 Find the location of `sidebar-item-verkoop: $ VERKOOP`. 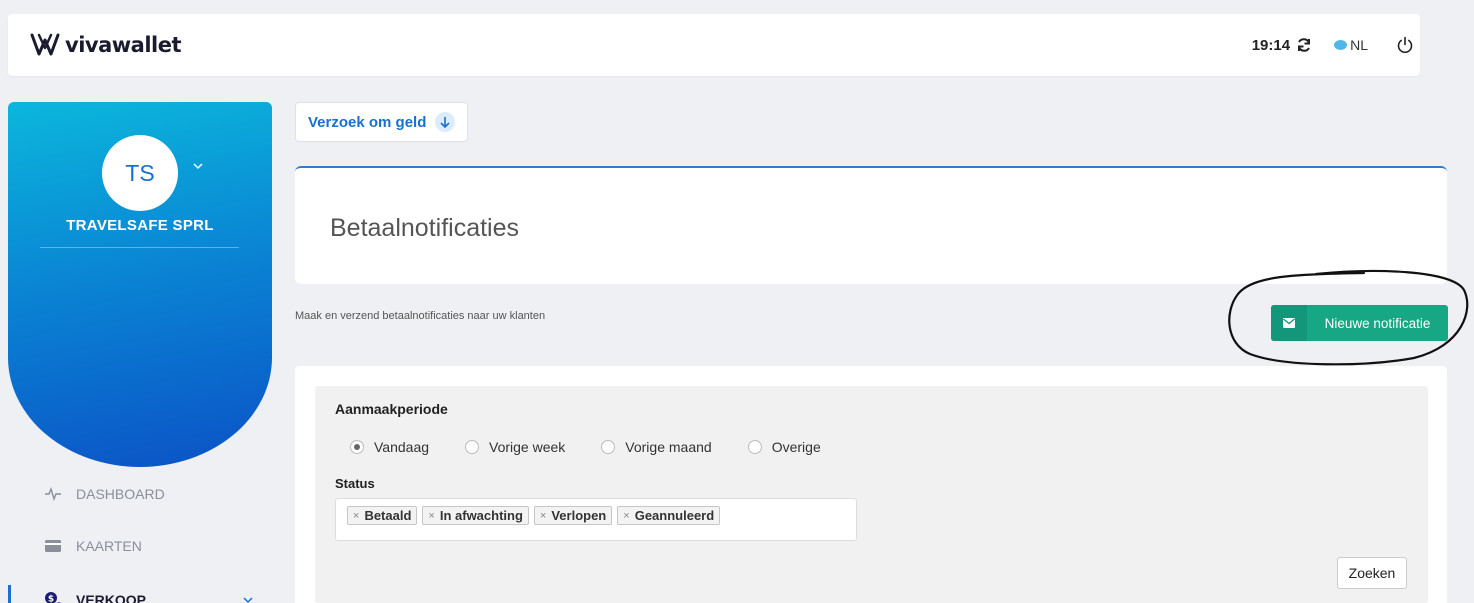

sidebar-item-verkoop: $ VERKOOP is located at coordinates (140, 594).